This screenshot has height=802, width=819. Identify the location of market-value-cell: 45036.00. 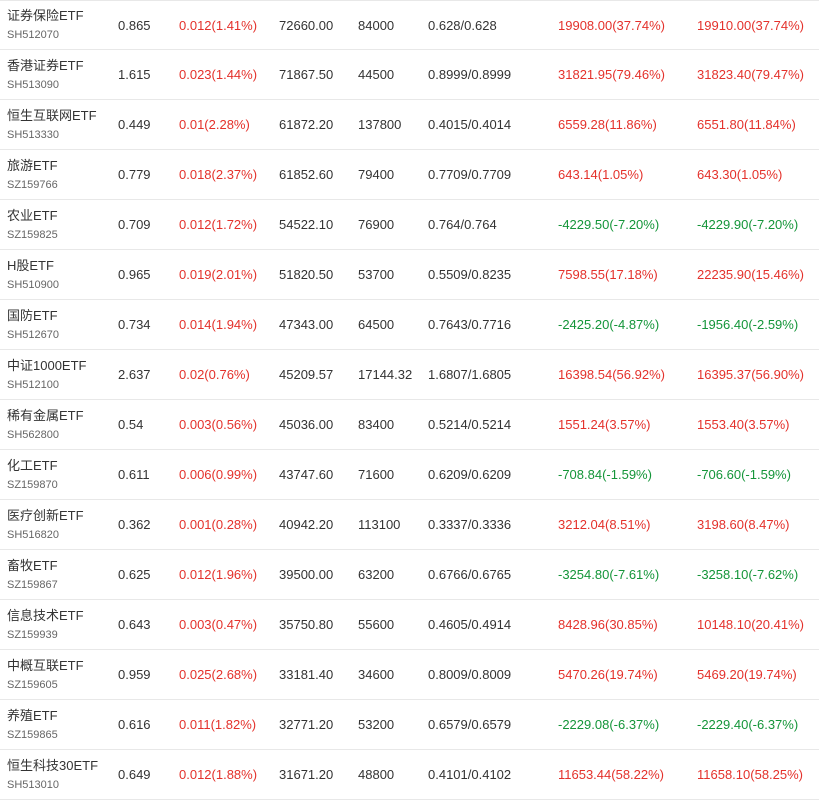
(306, 424).